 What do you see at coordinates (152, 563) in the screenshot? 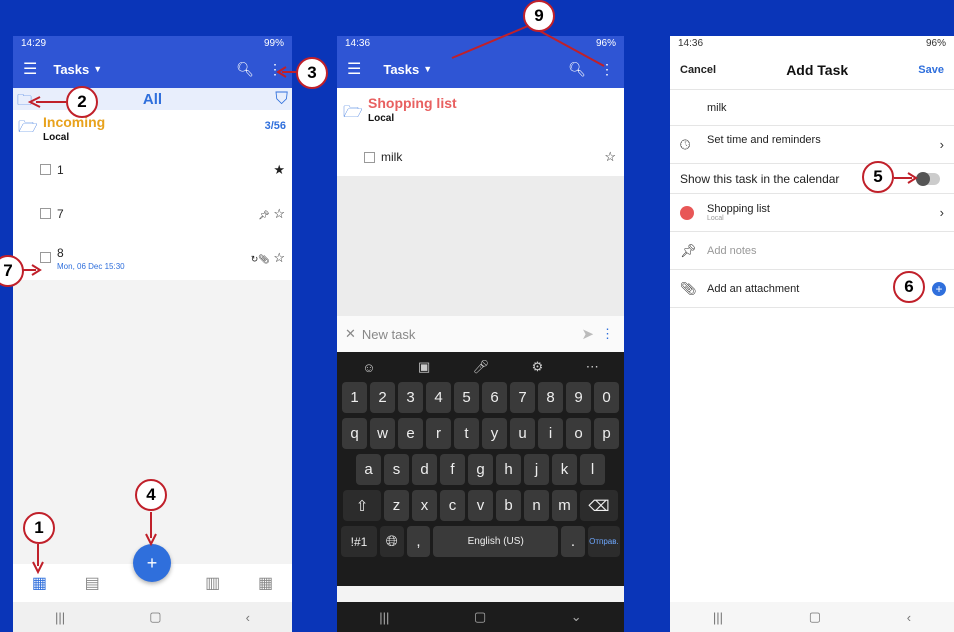
I see `add-task-fab: +` at bounding box center [152, 563].